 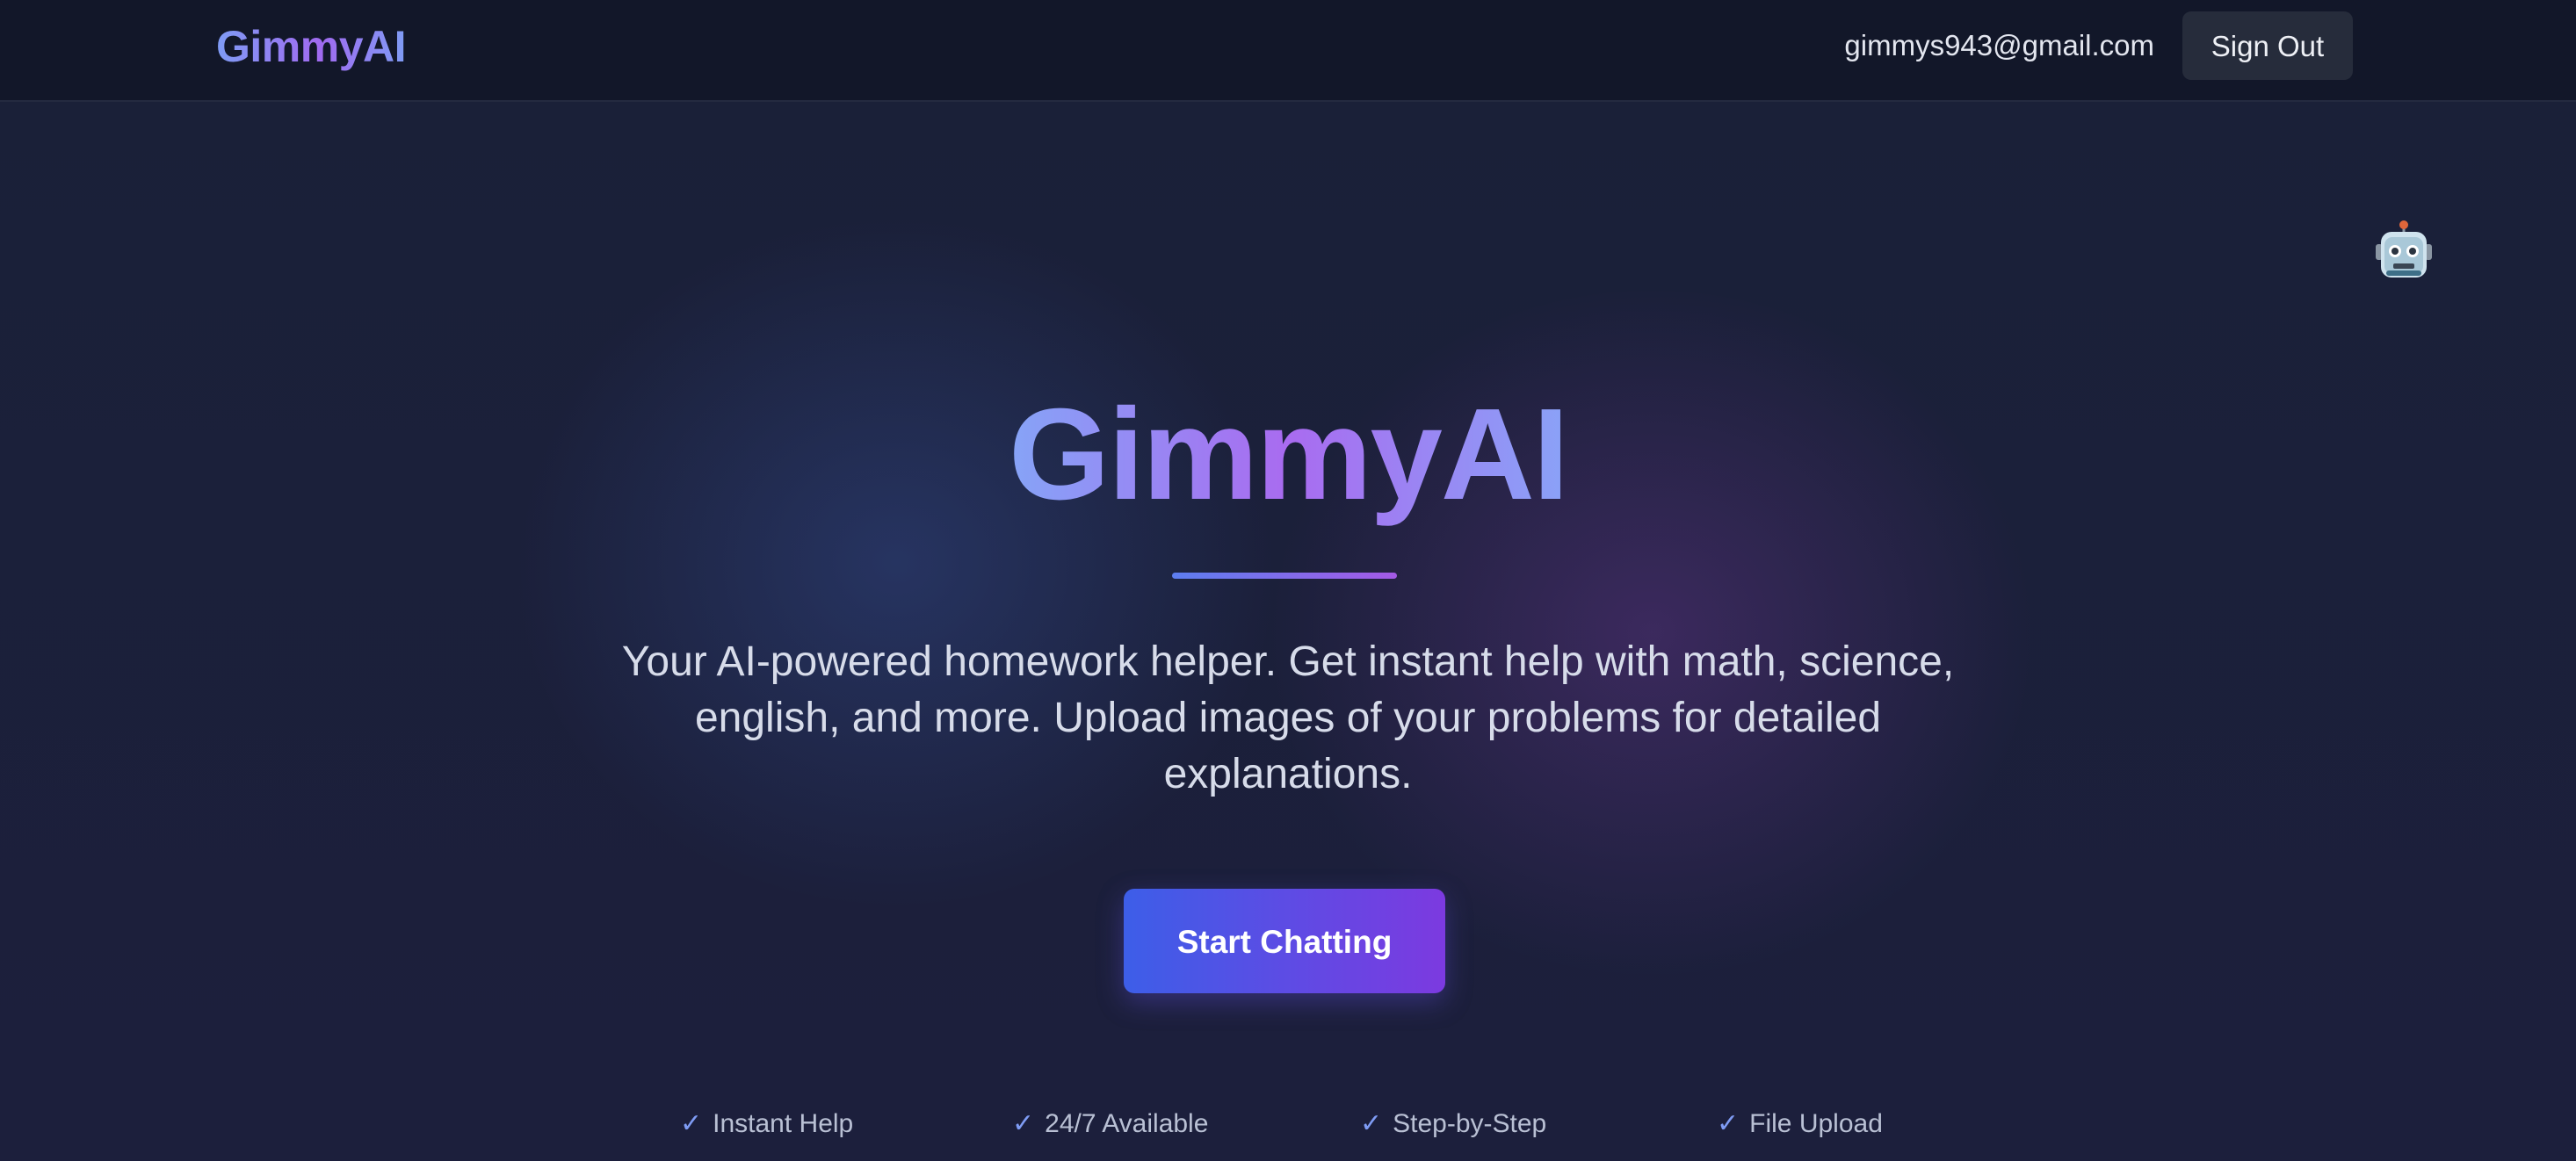 What do you see at coordinates (1284, 941) in the screenshot?
I see `start-chatting-button: Start Chatting` at bounding box center [1284, 941].